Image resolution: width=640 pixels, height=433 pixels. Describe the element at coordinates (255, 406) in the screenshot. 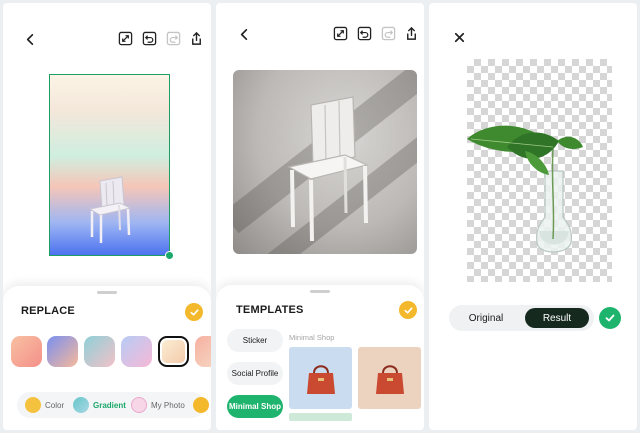

I see `category-minimal-shop: Minimal Shop` at that location.